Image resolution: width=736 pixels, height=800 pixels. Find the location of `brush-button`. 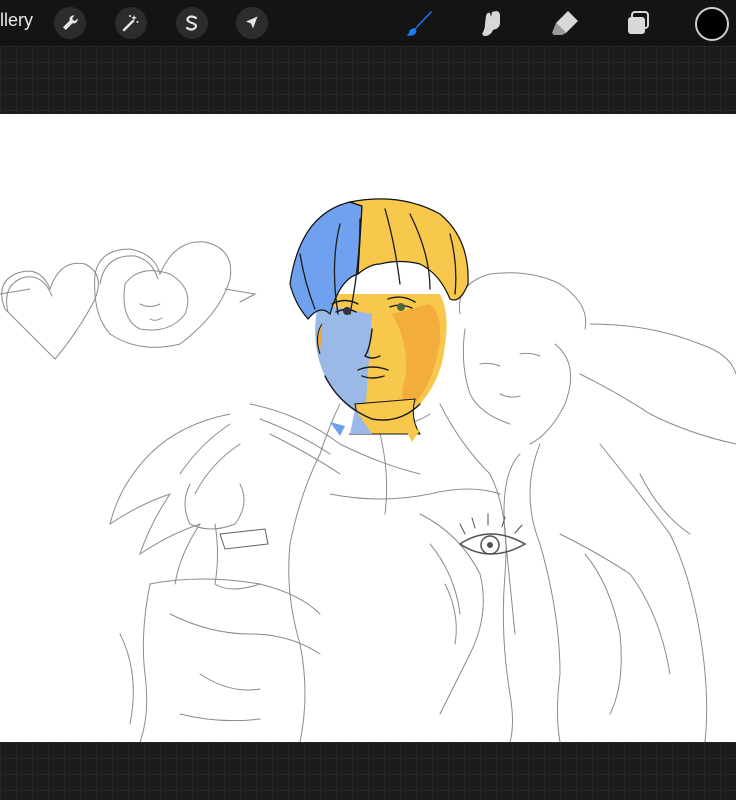

brush-button is located at coordinates (419, 23).